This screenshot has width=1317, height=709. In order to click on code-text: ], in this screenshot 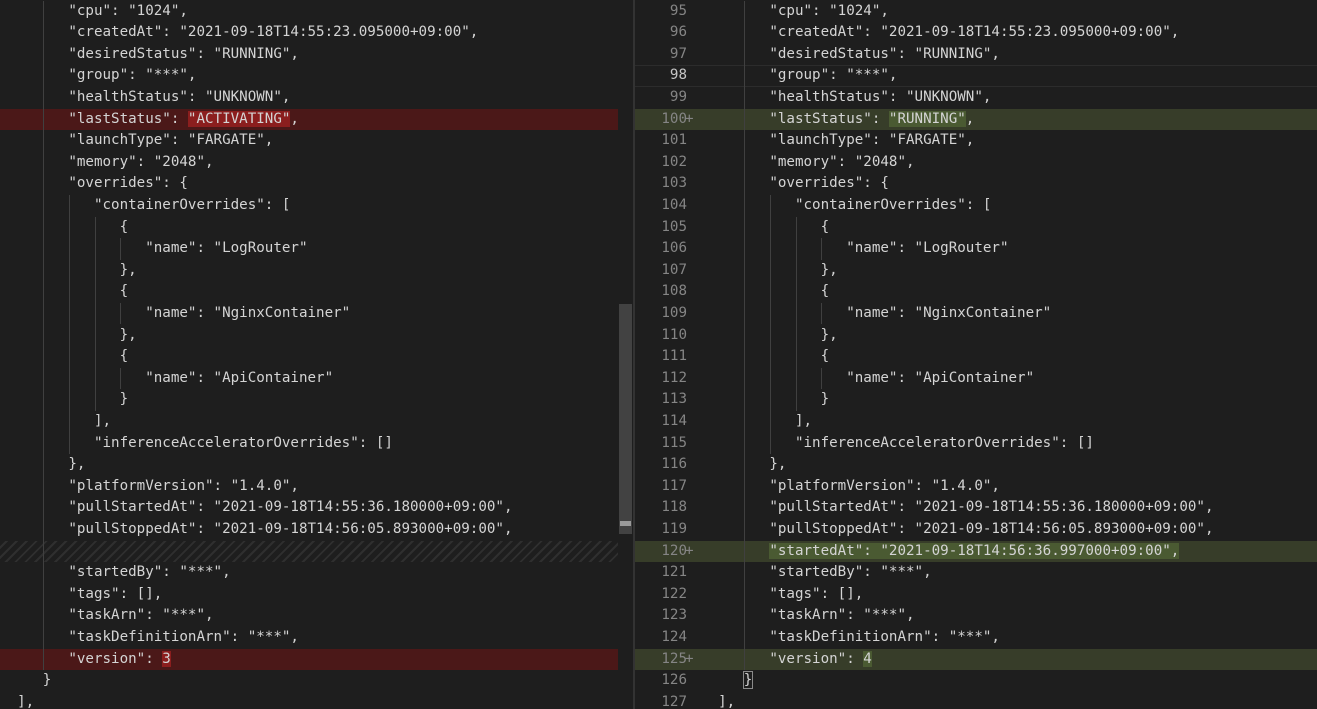, I will do `click(718, 701)`.